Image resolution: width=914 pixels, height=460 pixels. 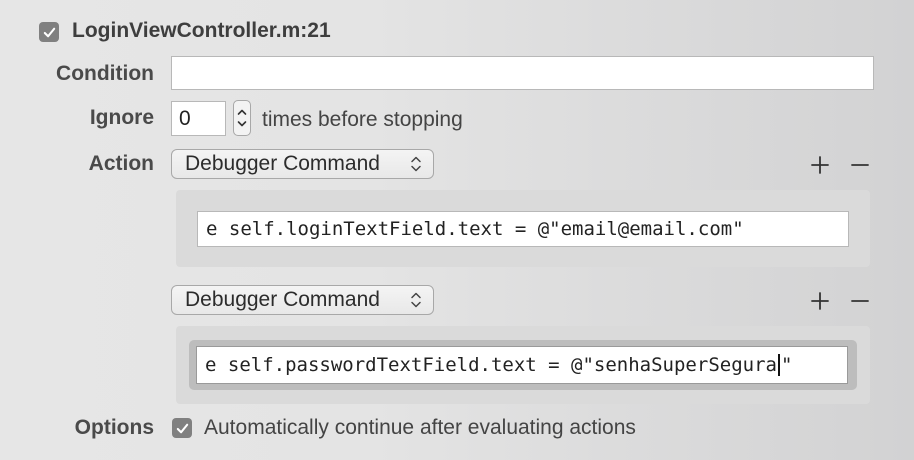 What do you see at coordinates (786, 365) in the screenshot?
I see `action-command-text-2-after: "` at bounding box center [786, 365].